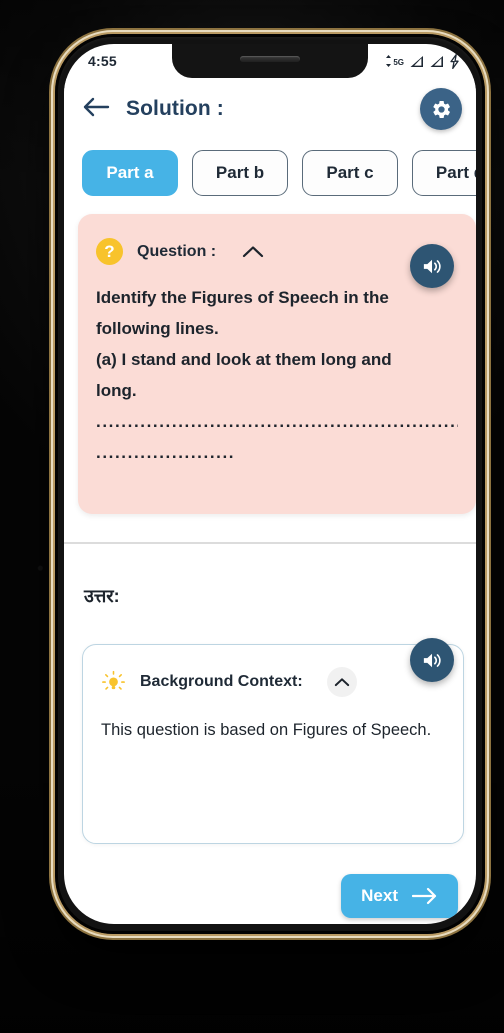 The height and width of the screenshot is (1033, 504). Describe the element at coordinates (398, 62) in the screenshot. I see `network-5g-label: 5G` at that location.